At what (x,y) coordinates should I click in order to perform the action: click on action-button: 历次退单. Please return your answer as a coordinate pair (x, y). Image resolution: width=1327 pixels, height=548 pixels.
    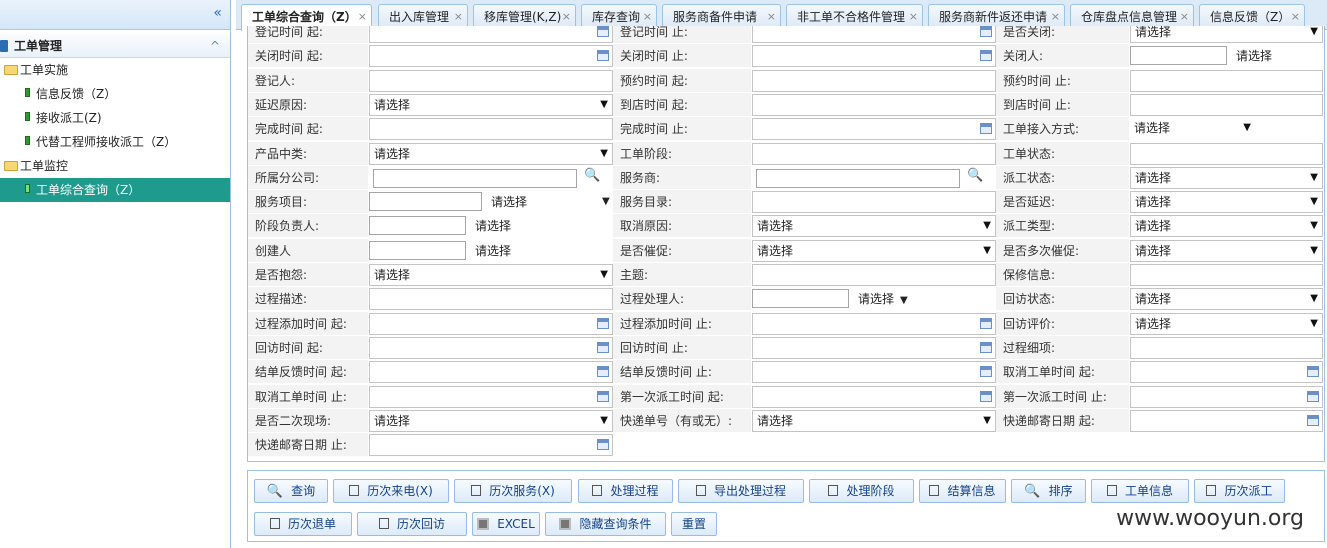
    Looking at the image, I should click on (303, 524).